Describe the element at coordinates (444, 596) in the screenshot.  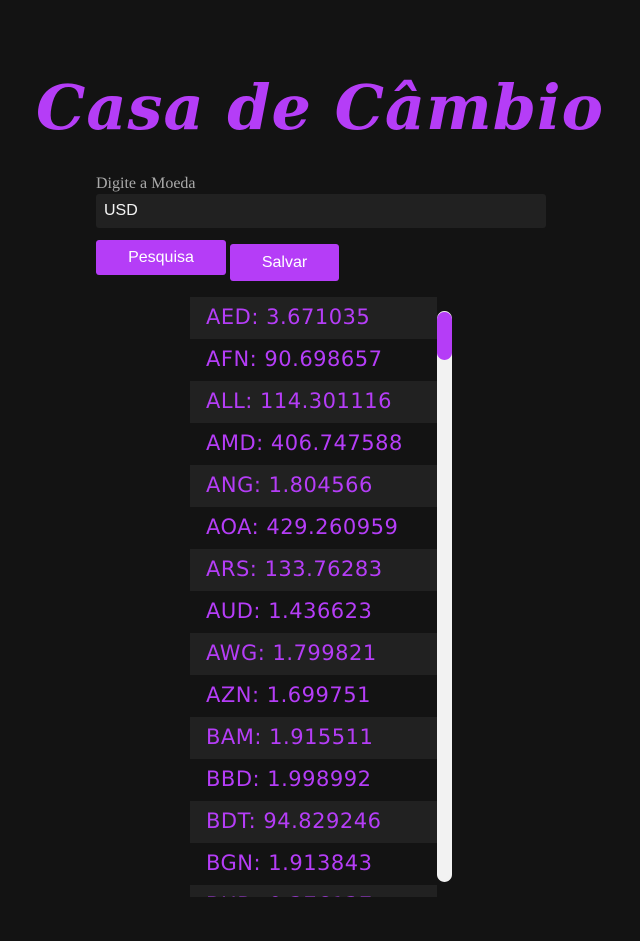
I see `scrollbar-track` at that location.